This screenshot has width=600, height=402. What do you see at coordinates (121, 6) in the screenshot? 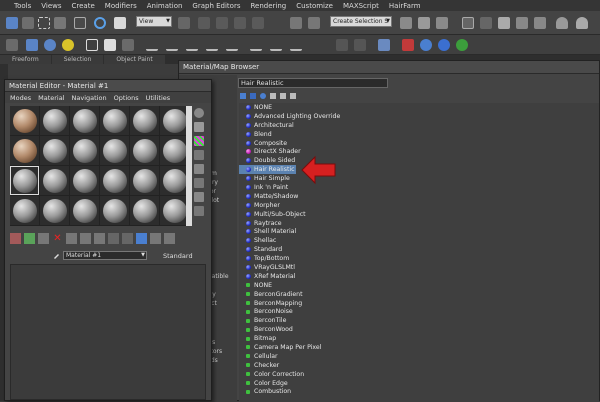
I see `menu-modifiers: Modifiers` at bounding box center [121, 6].